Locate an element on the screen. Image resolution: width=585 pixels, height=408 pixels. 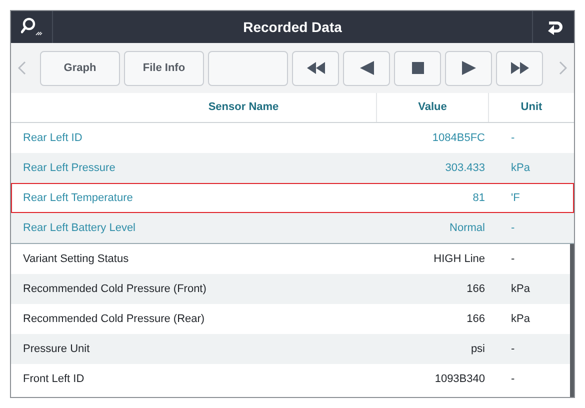
sensor-name-cell-text: Rear Left Temperature is located at coordinates (78, 198).